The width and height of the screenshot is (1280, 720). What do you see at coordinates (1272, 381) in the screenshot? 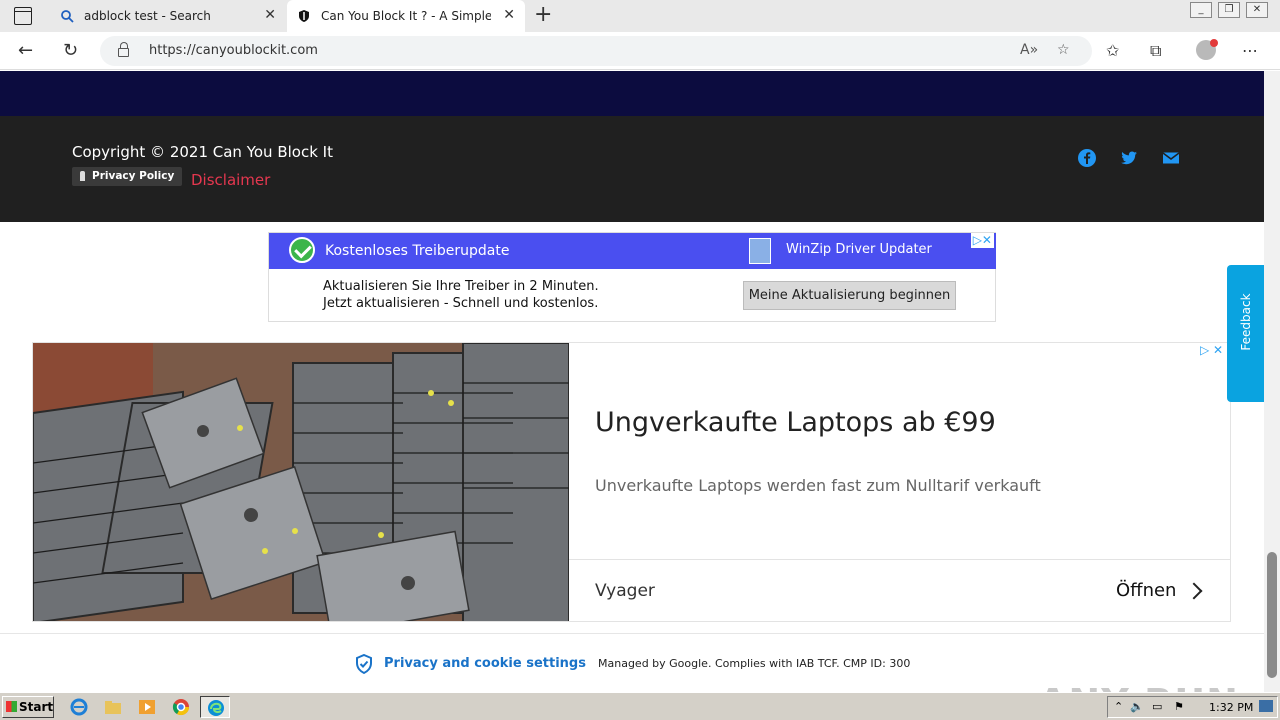
I see `page-scrollbar` at bounding box center [1272, 381].